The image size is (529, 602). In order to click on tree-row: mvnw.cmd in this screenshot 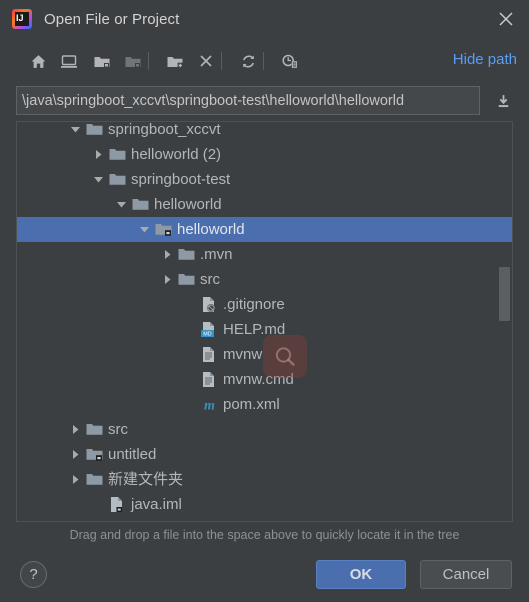, I will do `click(264, 379)`.